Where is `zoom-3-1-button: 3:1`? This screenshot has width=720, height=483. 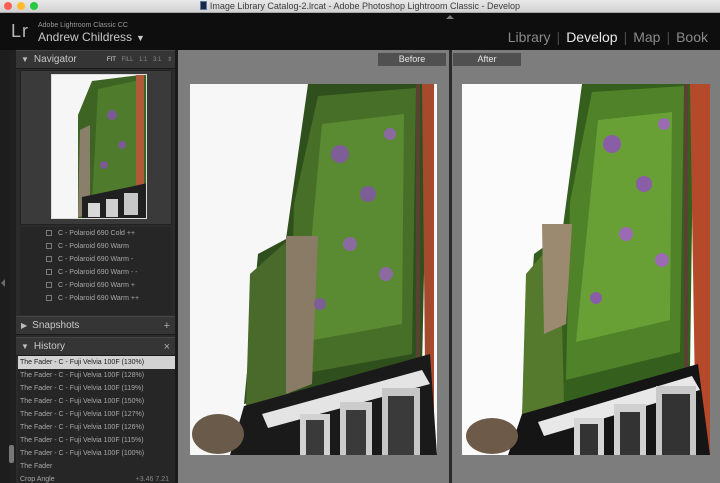 zoom-3-1-button: 3:1 is located at coordinates (157, 60).